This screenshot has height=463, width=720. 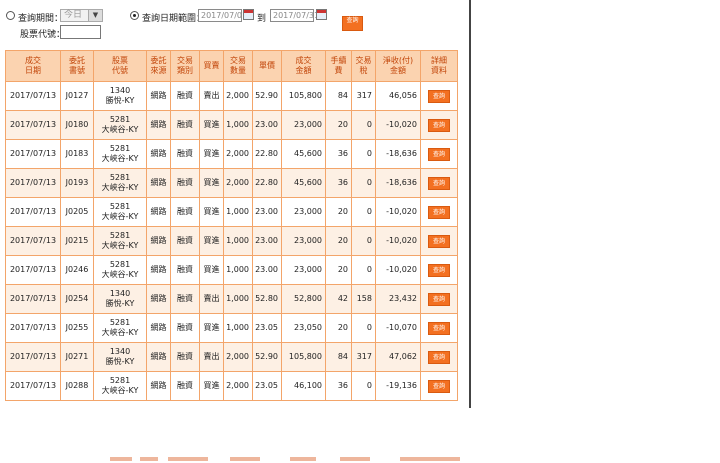 I want to click on cell-price: 22.80, so click(x=267, y=183).